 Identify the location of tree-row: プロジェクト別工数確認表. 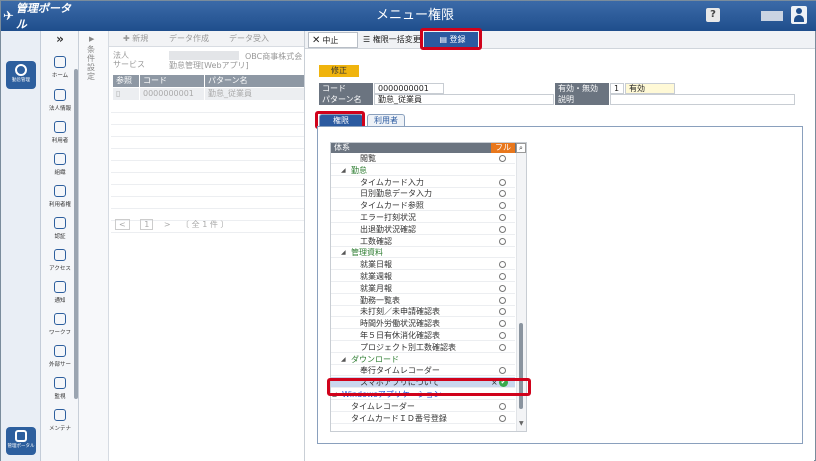
(423, 347).